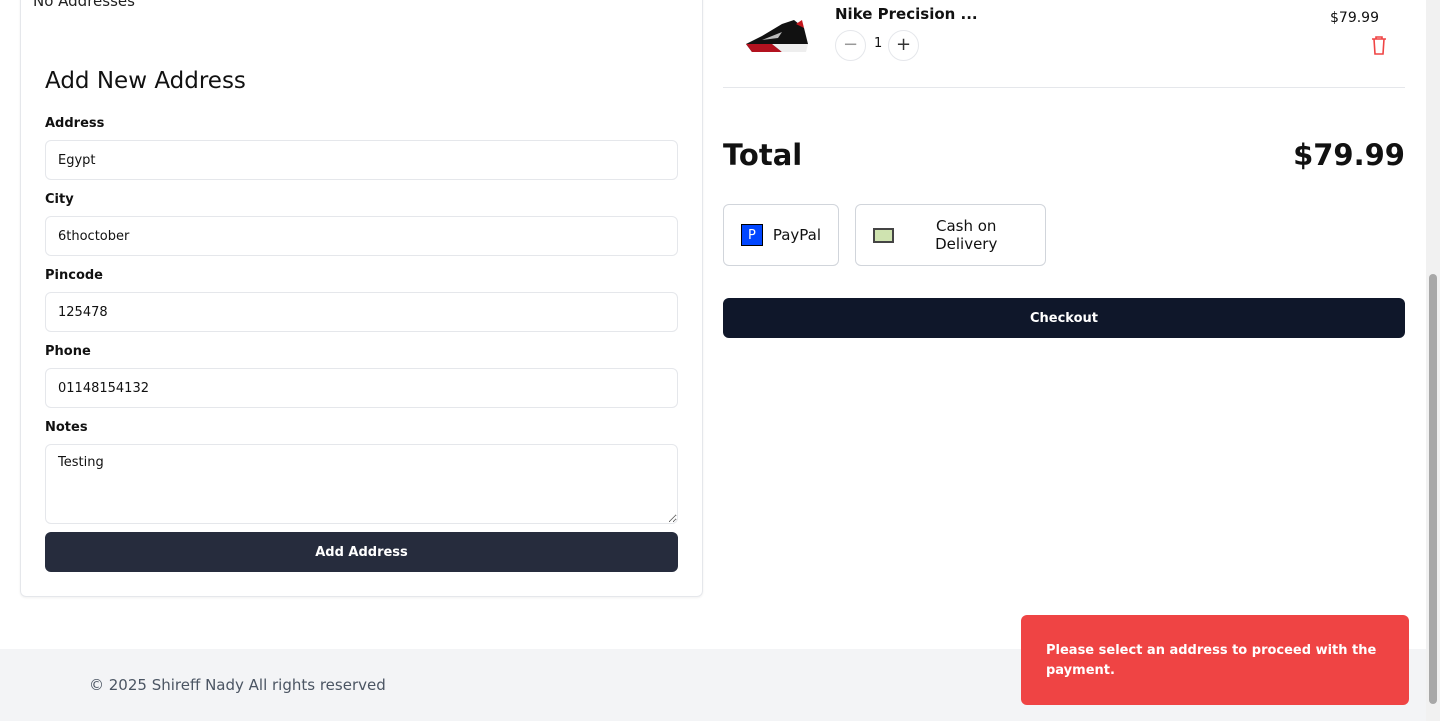  I want to click on trash-icon, so click(1379, 45).